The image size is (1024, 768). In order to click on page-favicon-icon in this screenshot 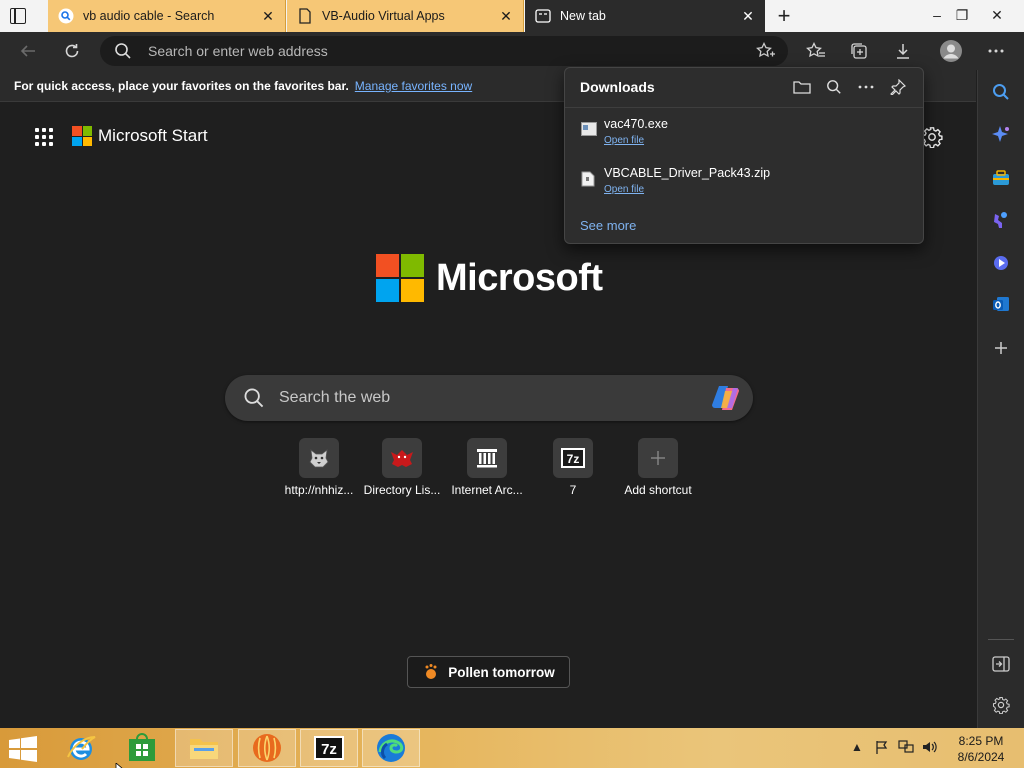, I will do `click(305, 16)`.